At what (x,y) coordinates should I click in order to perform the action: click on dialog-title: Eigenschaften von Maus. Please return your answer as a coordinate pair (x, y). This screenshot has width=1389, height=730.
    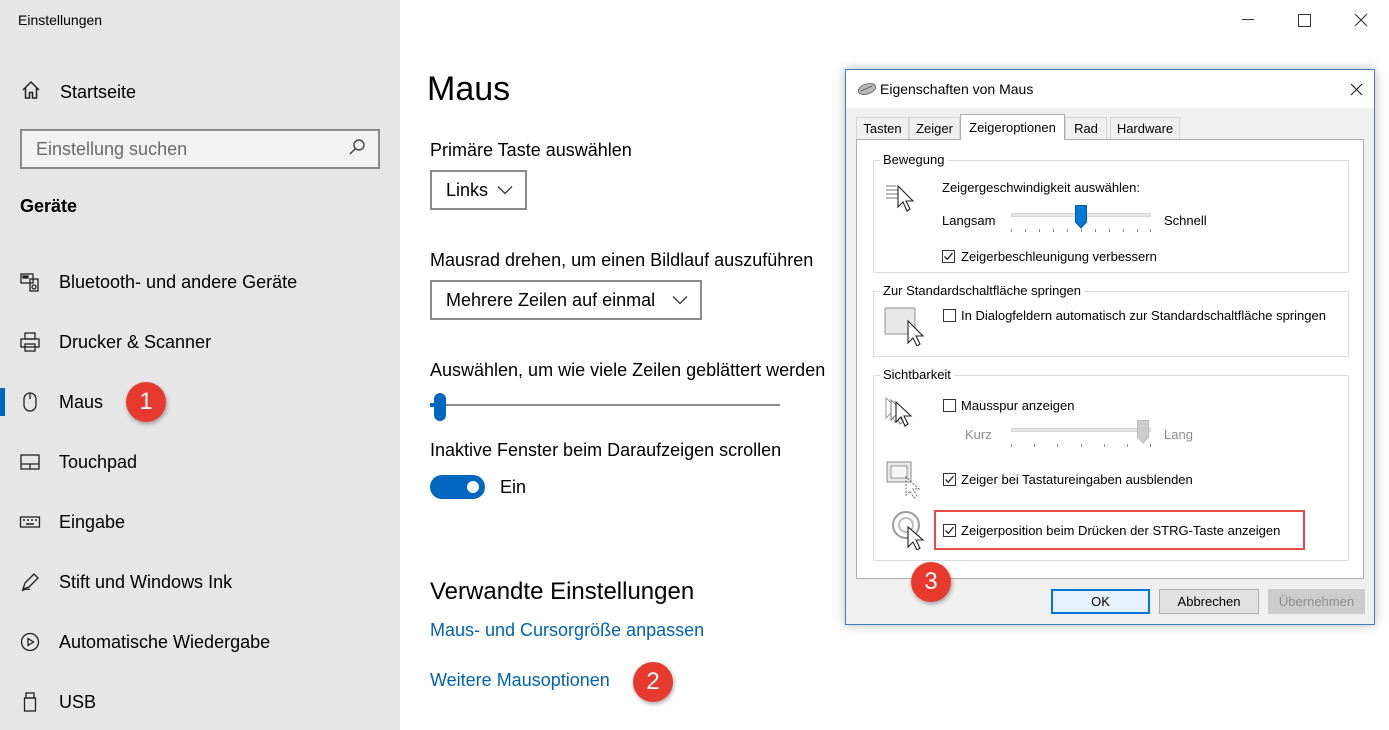
    Looking at the image, I should click on (957, 89).